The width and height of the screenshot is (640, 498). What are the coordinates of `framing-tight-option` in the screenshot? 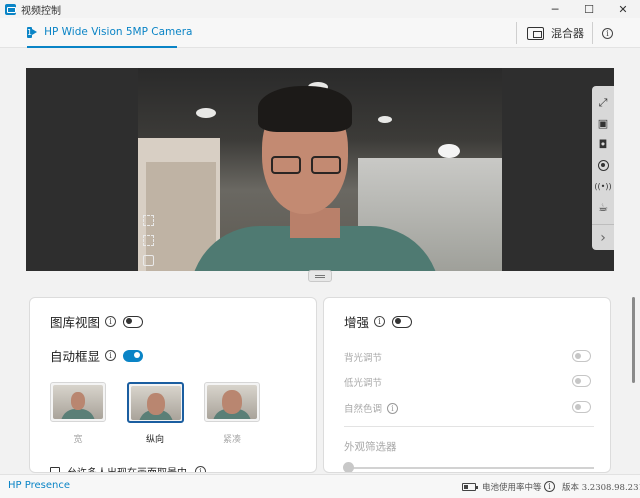 It's located at (232, 402).